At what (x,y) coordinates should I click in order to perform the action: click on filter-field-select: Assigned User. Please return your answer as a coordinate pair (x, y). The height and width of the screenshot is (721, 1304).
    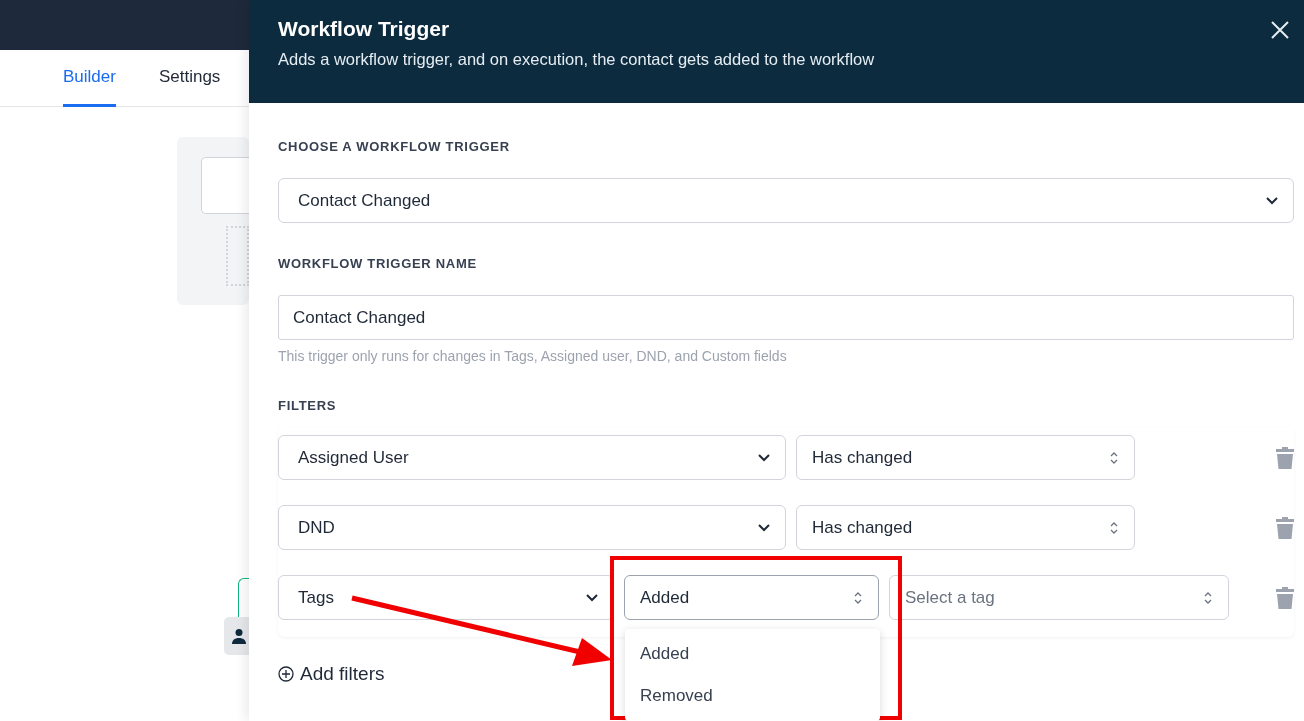
    Looking at the image, I should click on (532, 457).